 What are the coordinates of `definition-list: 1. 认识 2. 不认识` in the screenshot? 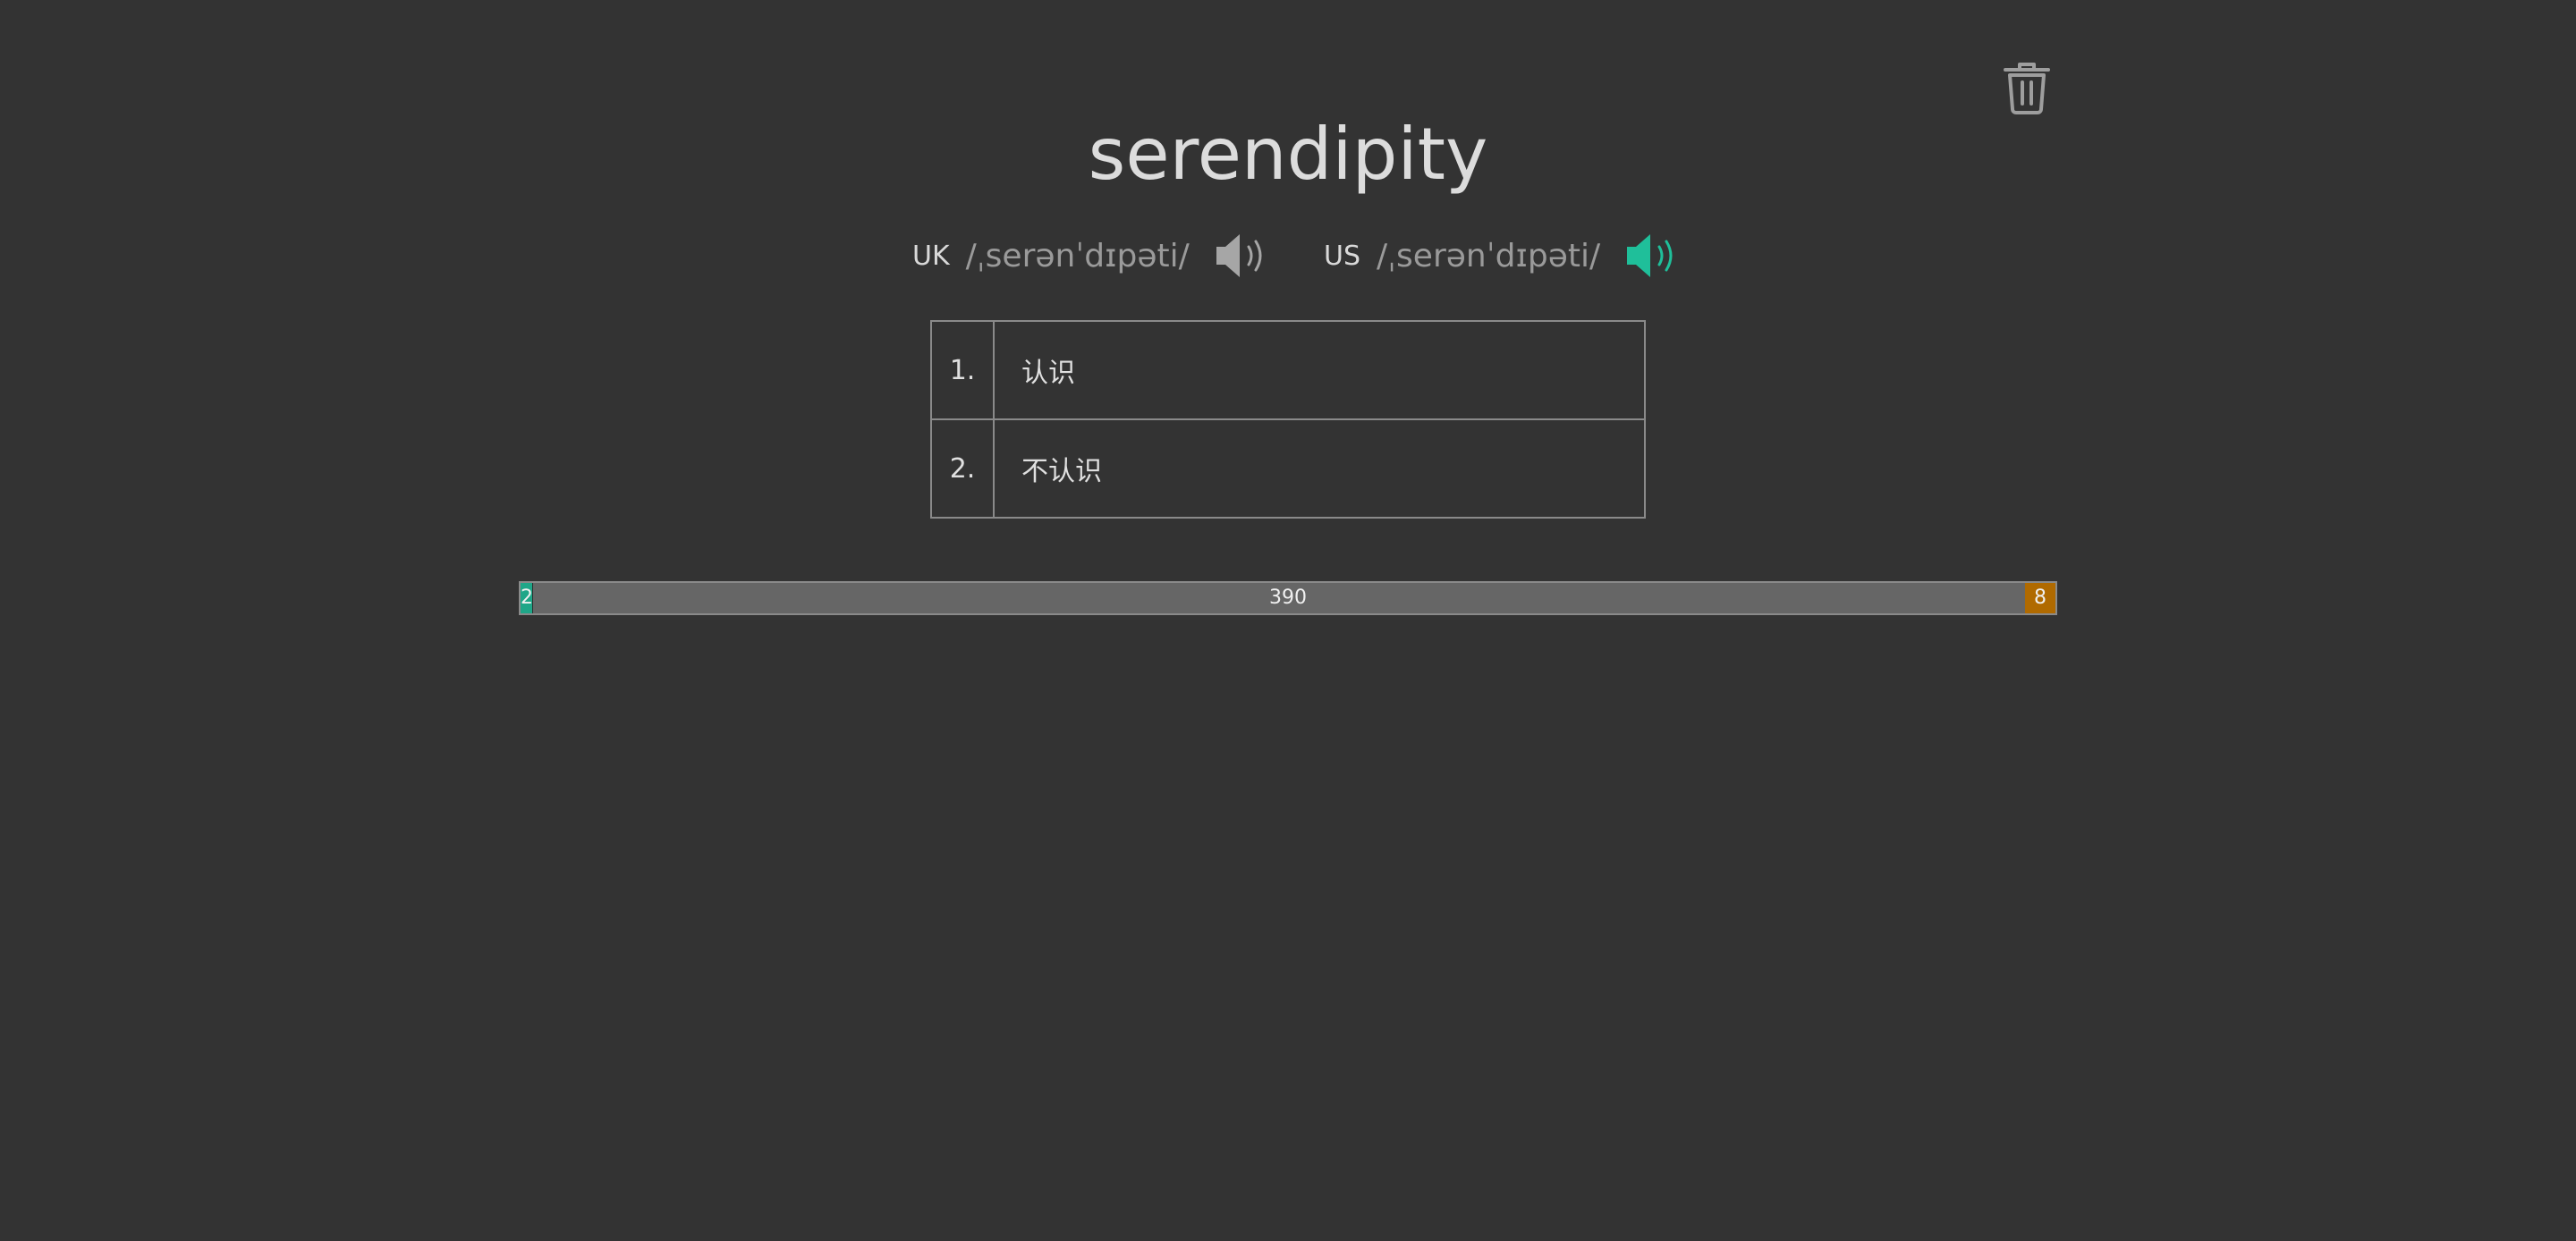 It's located at (1288, 419).